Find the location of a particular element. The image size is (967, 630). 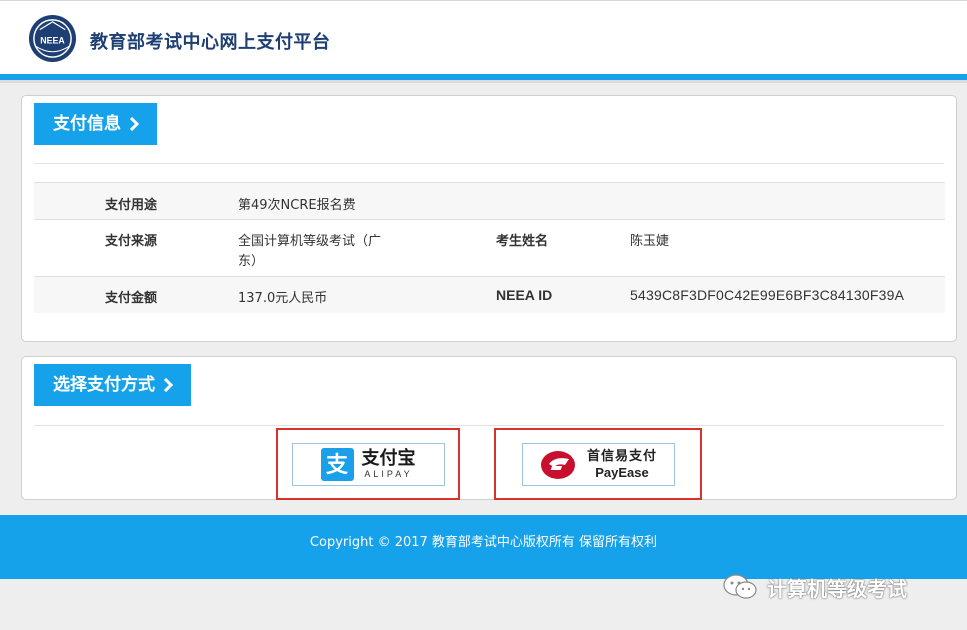

table-row: 支付用途 第49次NCRE报名费 is located at coordinates (489, 201).